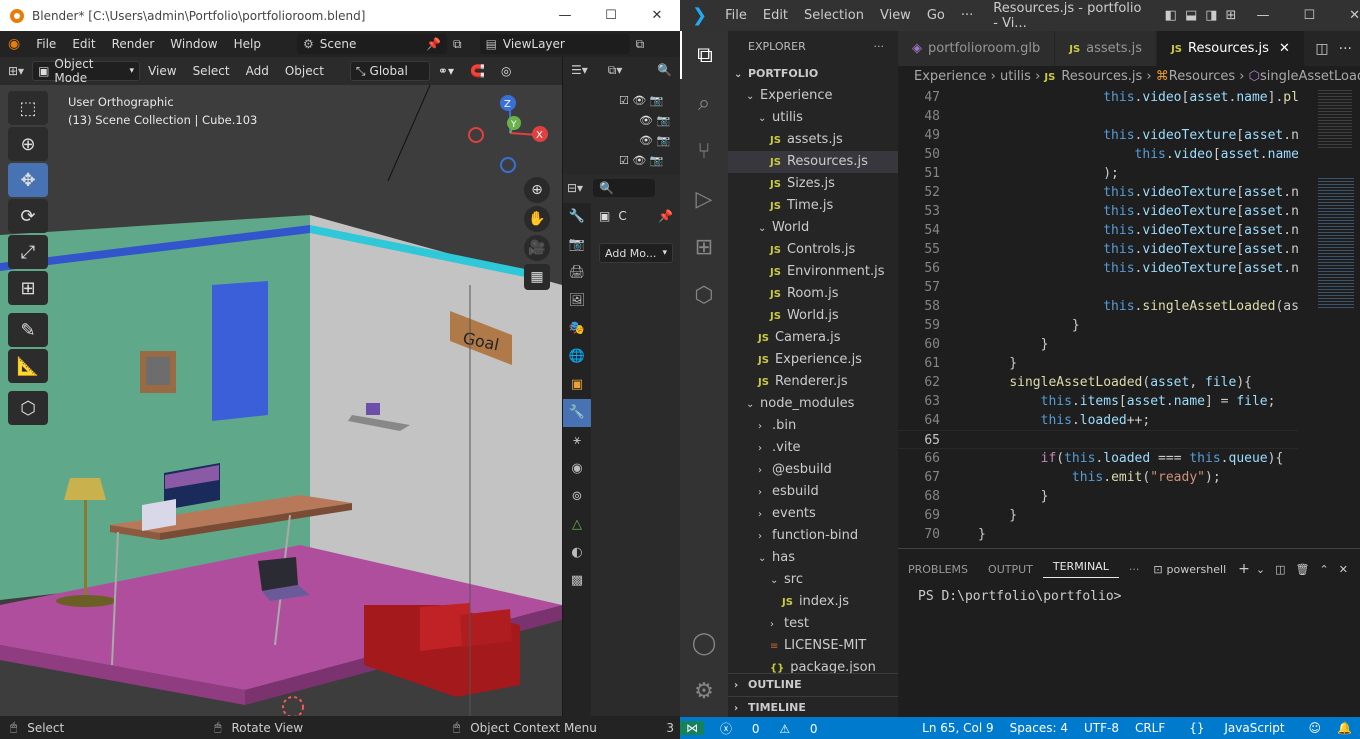 This screenshot has width=1360, height=739. What do you see at coordinates (813, 74) in the screenshot?
I see `workspace-root: ⌄ PORTFOLIO` at bounding box center [813, 74].